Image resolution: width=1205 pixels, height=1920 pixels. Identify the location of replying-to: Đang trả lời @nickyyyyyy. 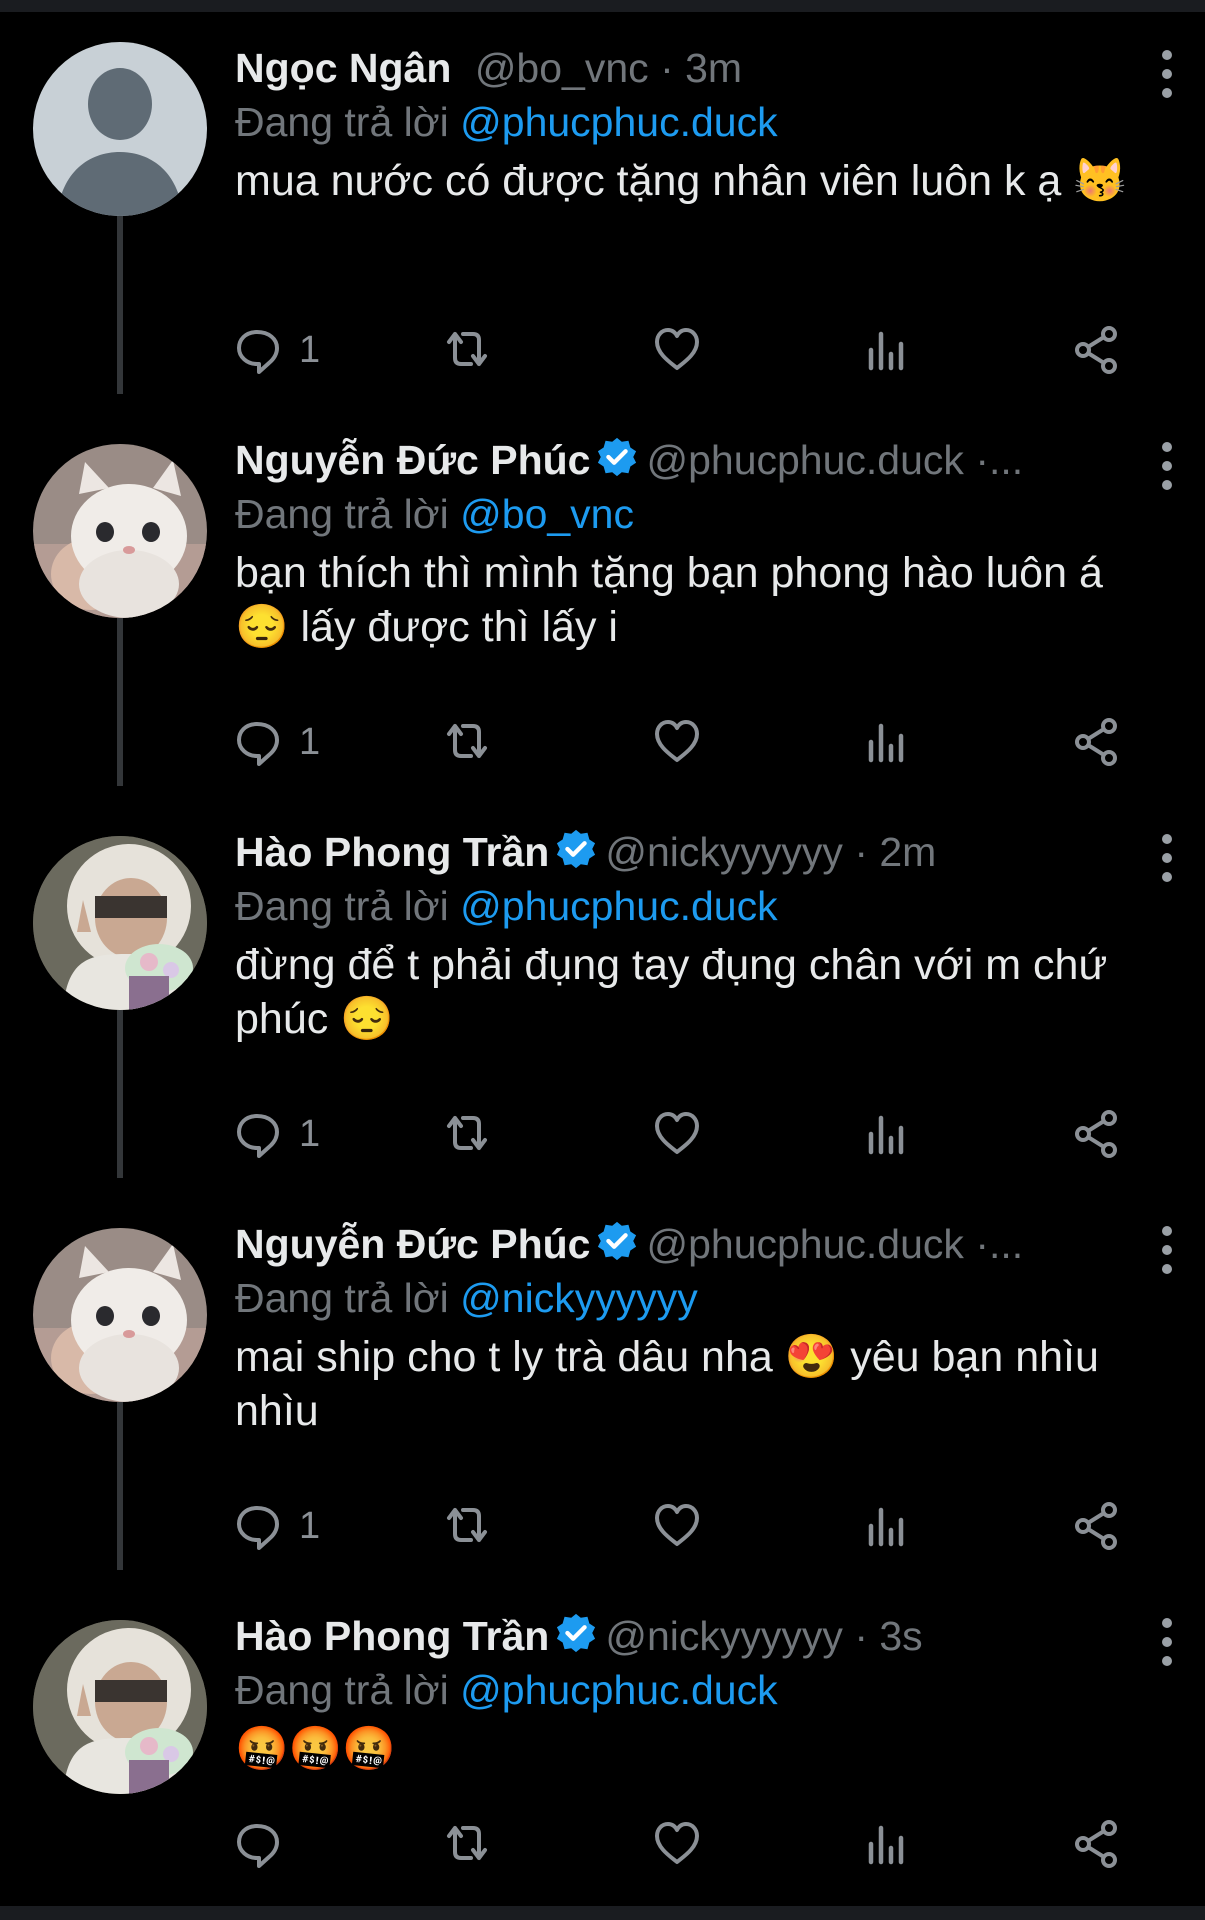
(685, 1298).